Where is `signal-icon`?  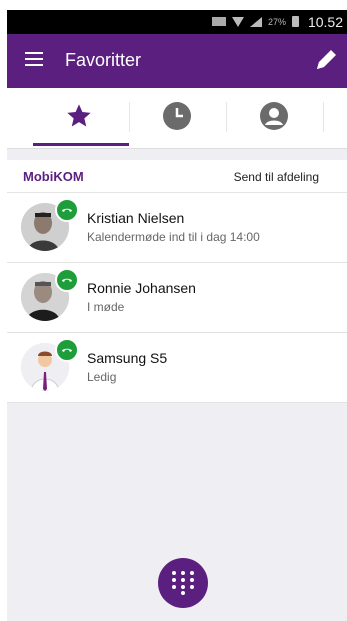 signal-icon is located at coordinates (255, 21).